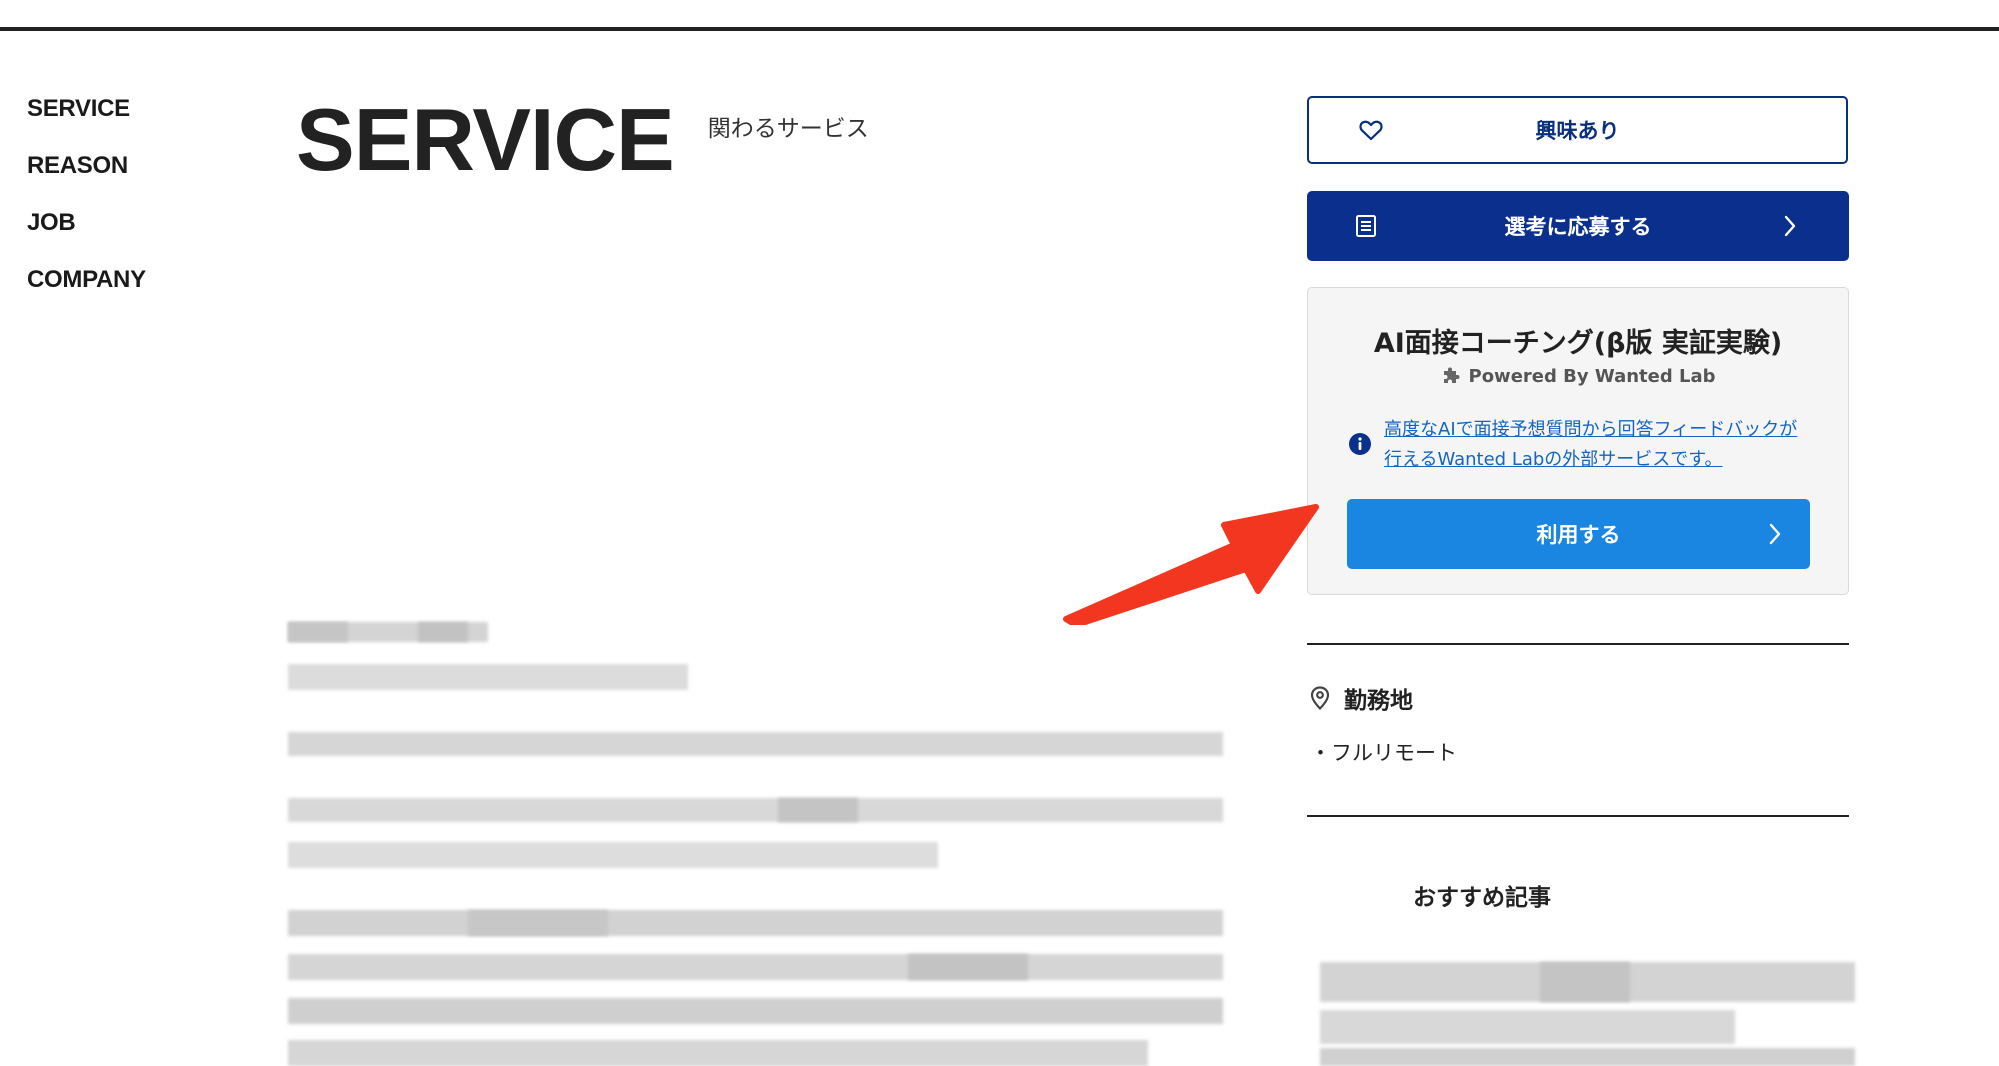 The height and width of the screenshot is (1066, 1999). Describe the element at coordinates (1482, 898) in the screenshot. I see `recommended-articles-heading: おすすめ記事` at that location.